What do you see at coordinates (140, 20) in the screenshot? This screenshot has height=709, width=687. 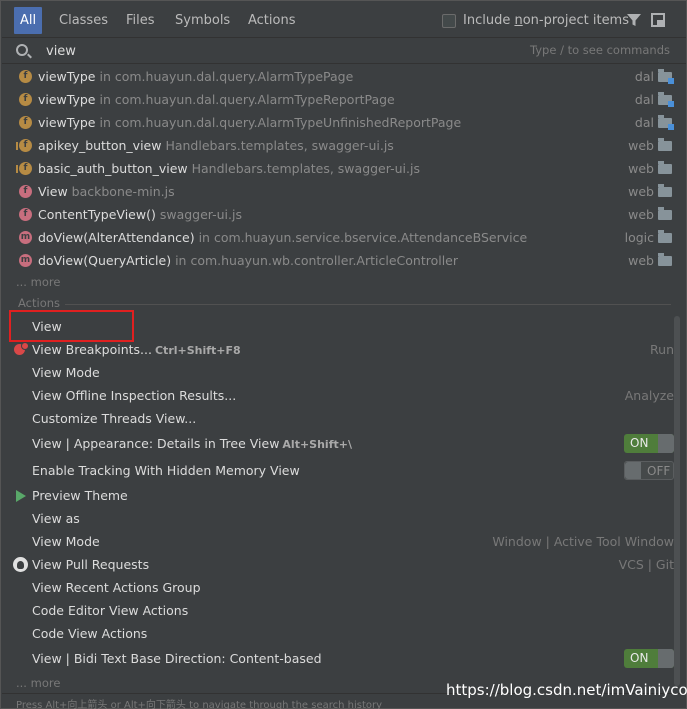 I see `tab-files: Files` at bounding box center [140, 20].